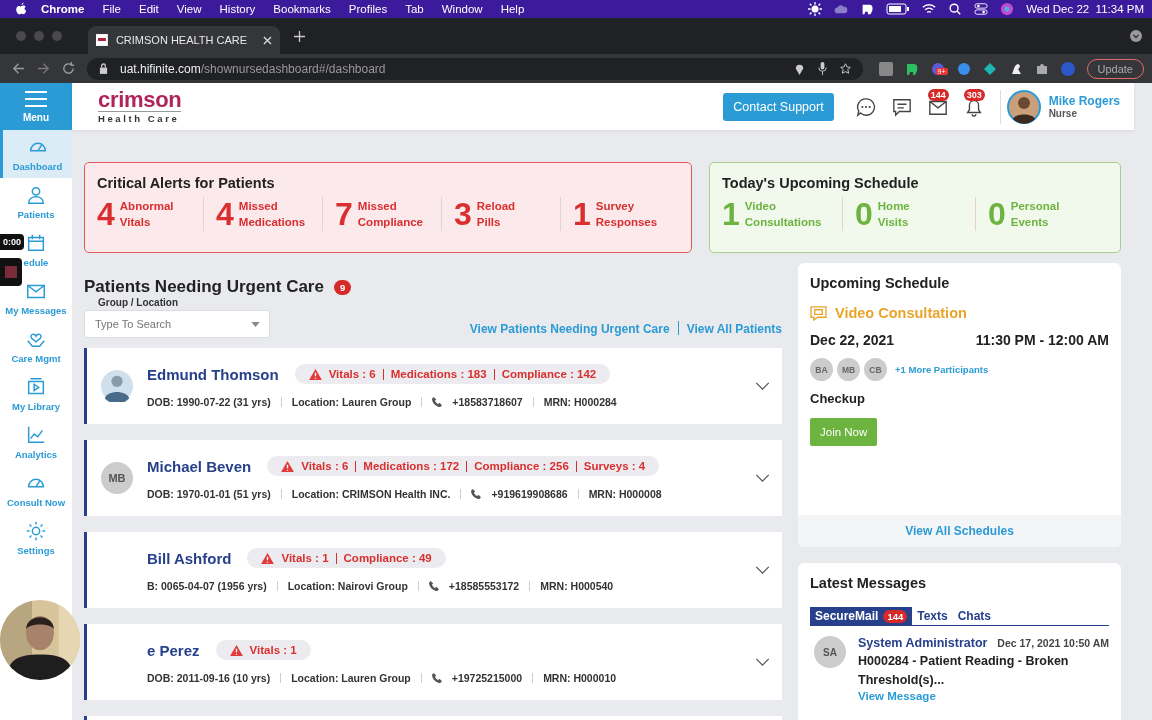 The image size is (1152, 720). What do you see at coordinates (815, 9) in the screenshot?
I see `sun-icon` at bounding box center [815, 9].